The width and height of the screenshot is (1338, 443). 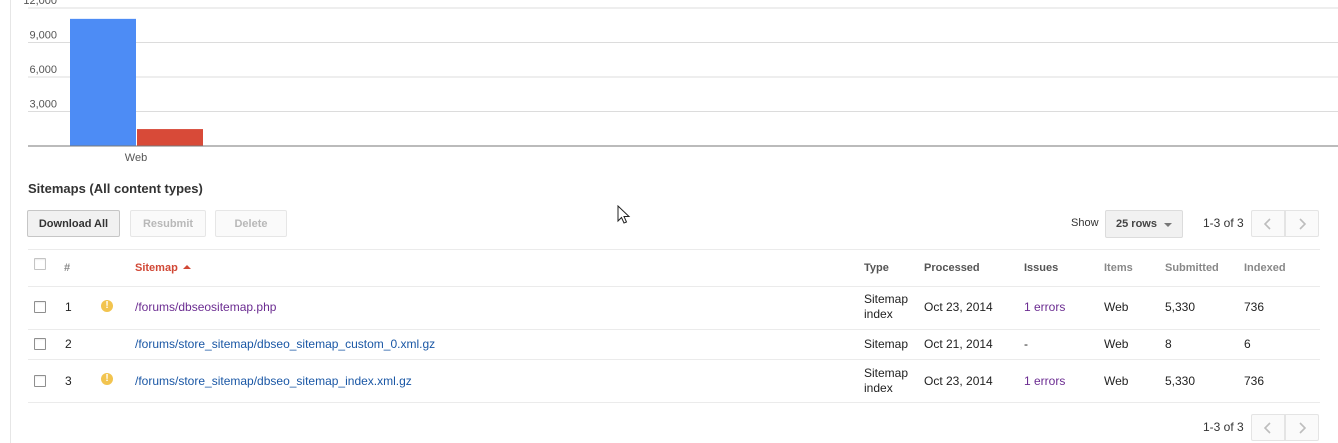 I want to click on column-header-sitemap: Sitemap, so click(x=163, y=268).